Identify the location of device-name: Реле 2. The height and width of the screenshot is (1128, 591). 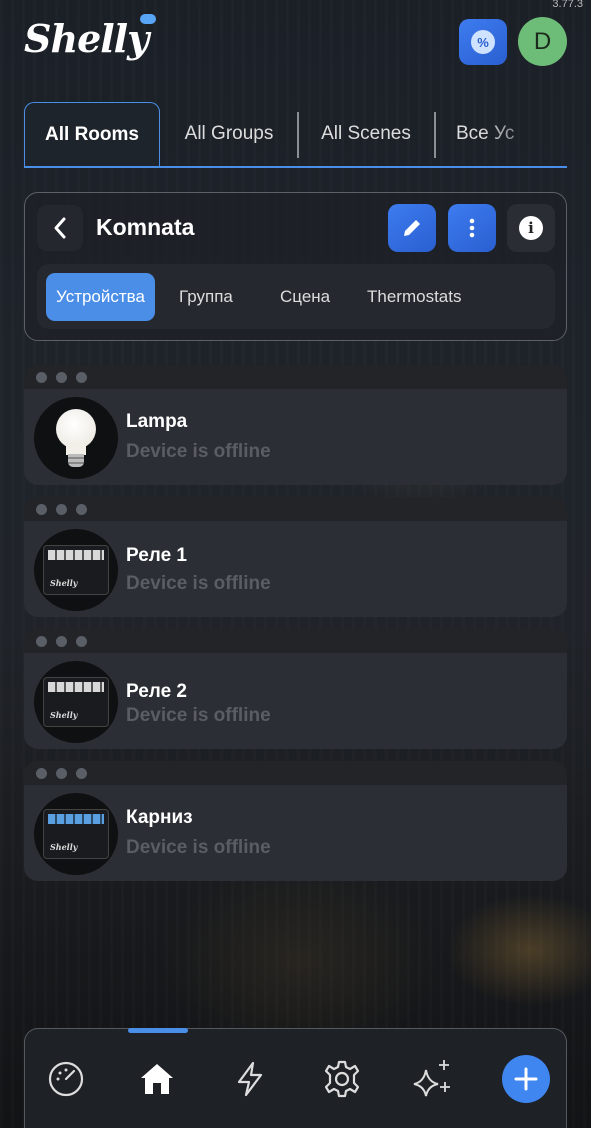
(156, 691).